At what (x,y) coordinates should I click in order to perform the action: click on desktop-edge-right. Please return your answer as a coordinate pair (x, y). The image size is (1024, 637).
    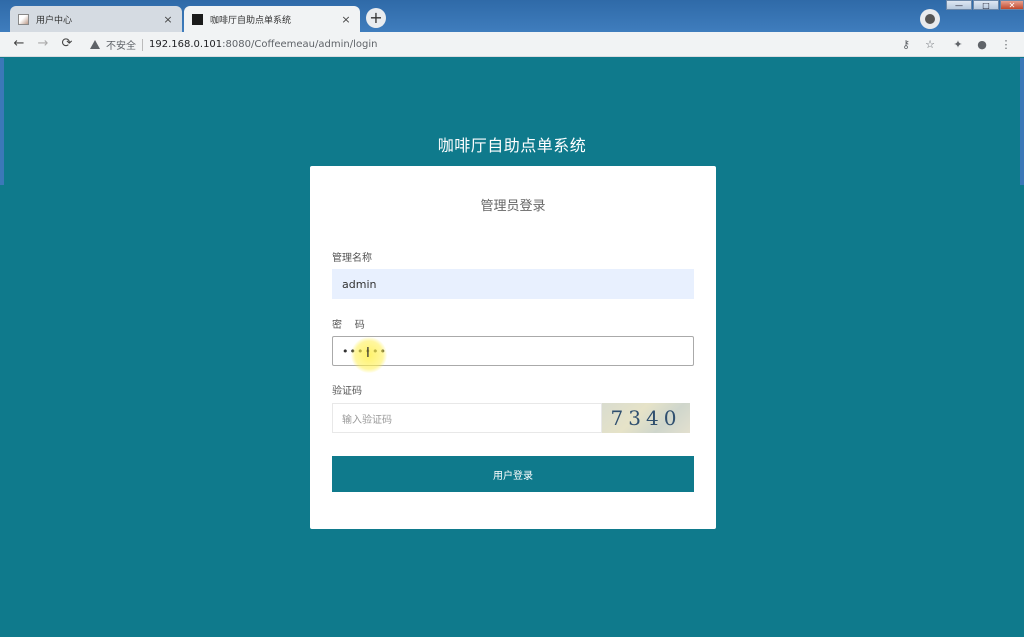
    Looking at the image, I should click on (1022, 121).